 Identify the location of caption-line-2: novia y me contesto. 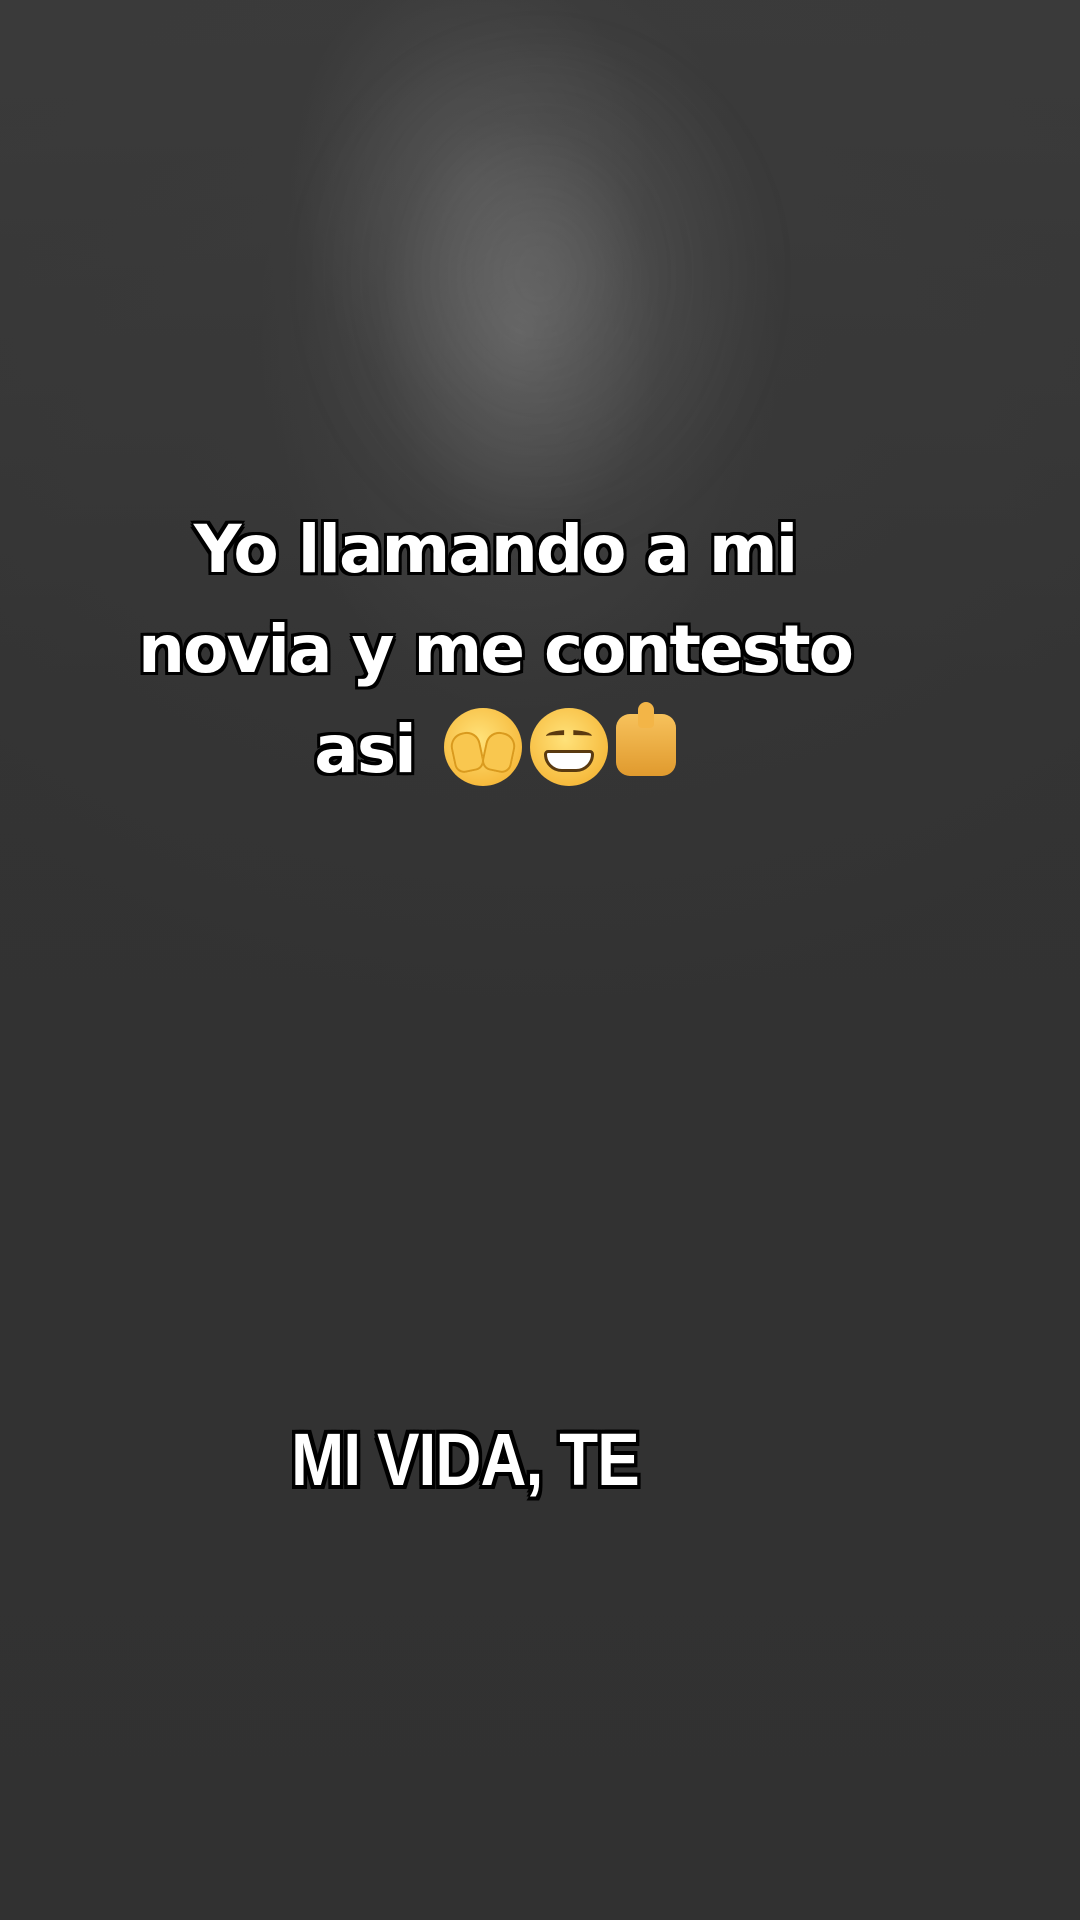
(496, 649).